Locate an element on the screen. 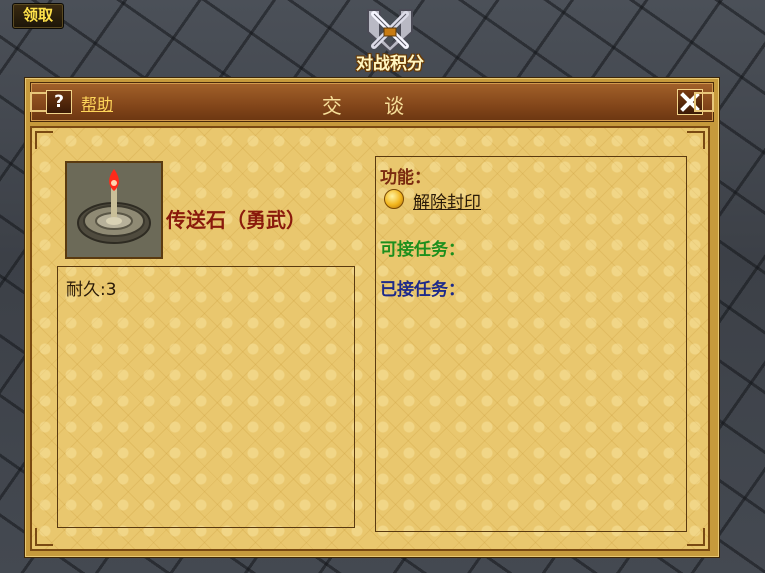 The height and width of the screenshot is (573, 765). gold-coin-icon is located at coordinates (394, 199).